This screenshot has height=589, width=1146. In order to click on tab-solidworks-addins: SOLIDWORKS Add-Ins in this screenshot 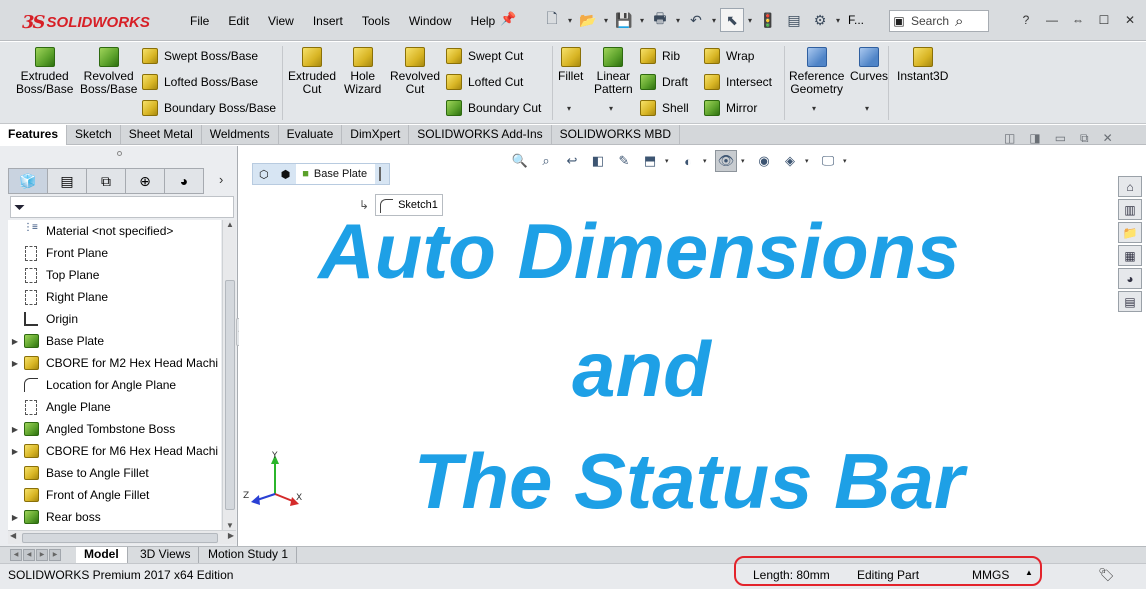, I will do `click(480, 135)`.